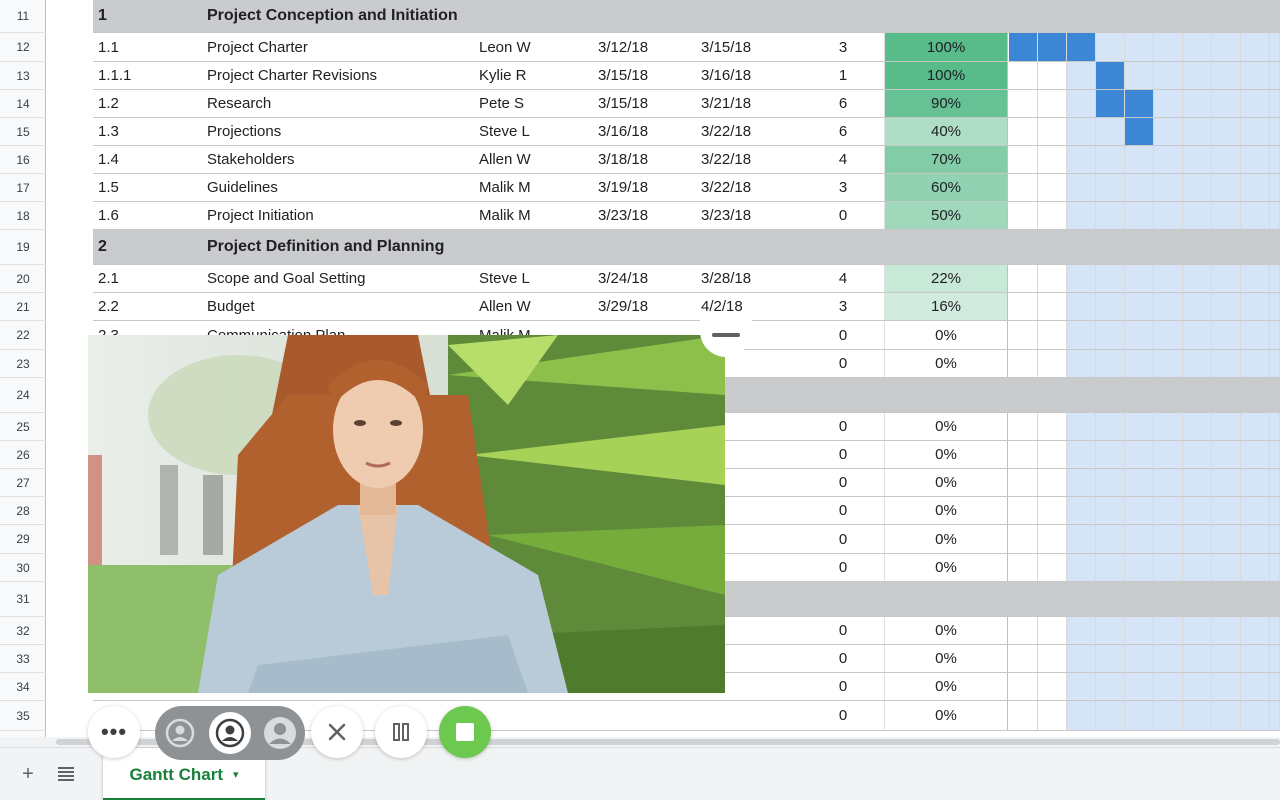 The image size is (1280, 800). What do you see at coordinates (23, 568) in the screenshot?
I see `row-number: 30` at bounding box center [23, 568].